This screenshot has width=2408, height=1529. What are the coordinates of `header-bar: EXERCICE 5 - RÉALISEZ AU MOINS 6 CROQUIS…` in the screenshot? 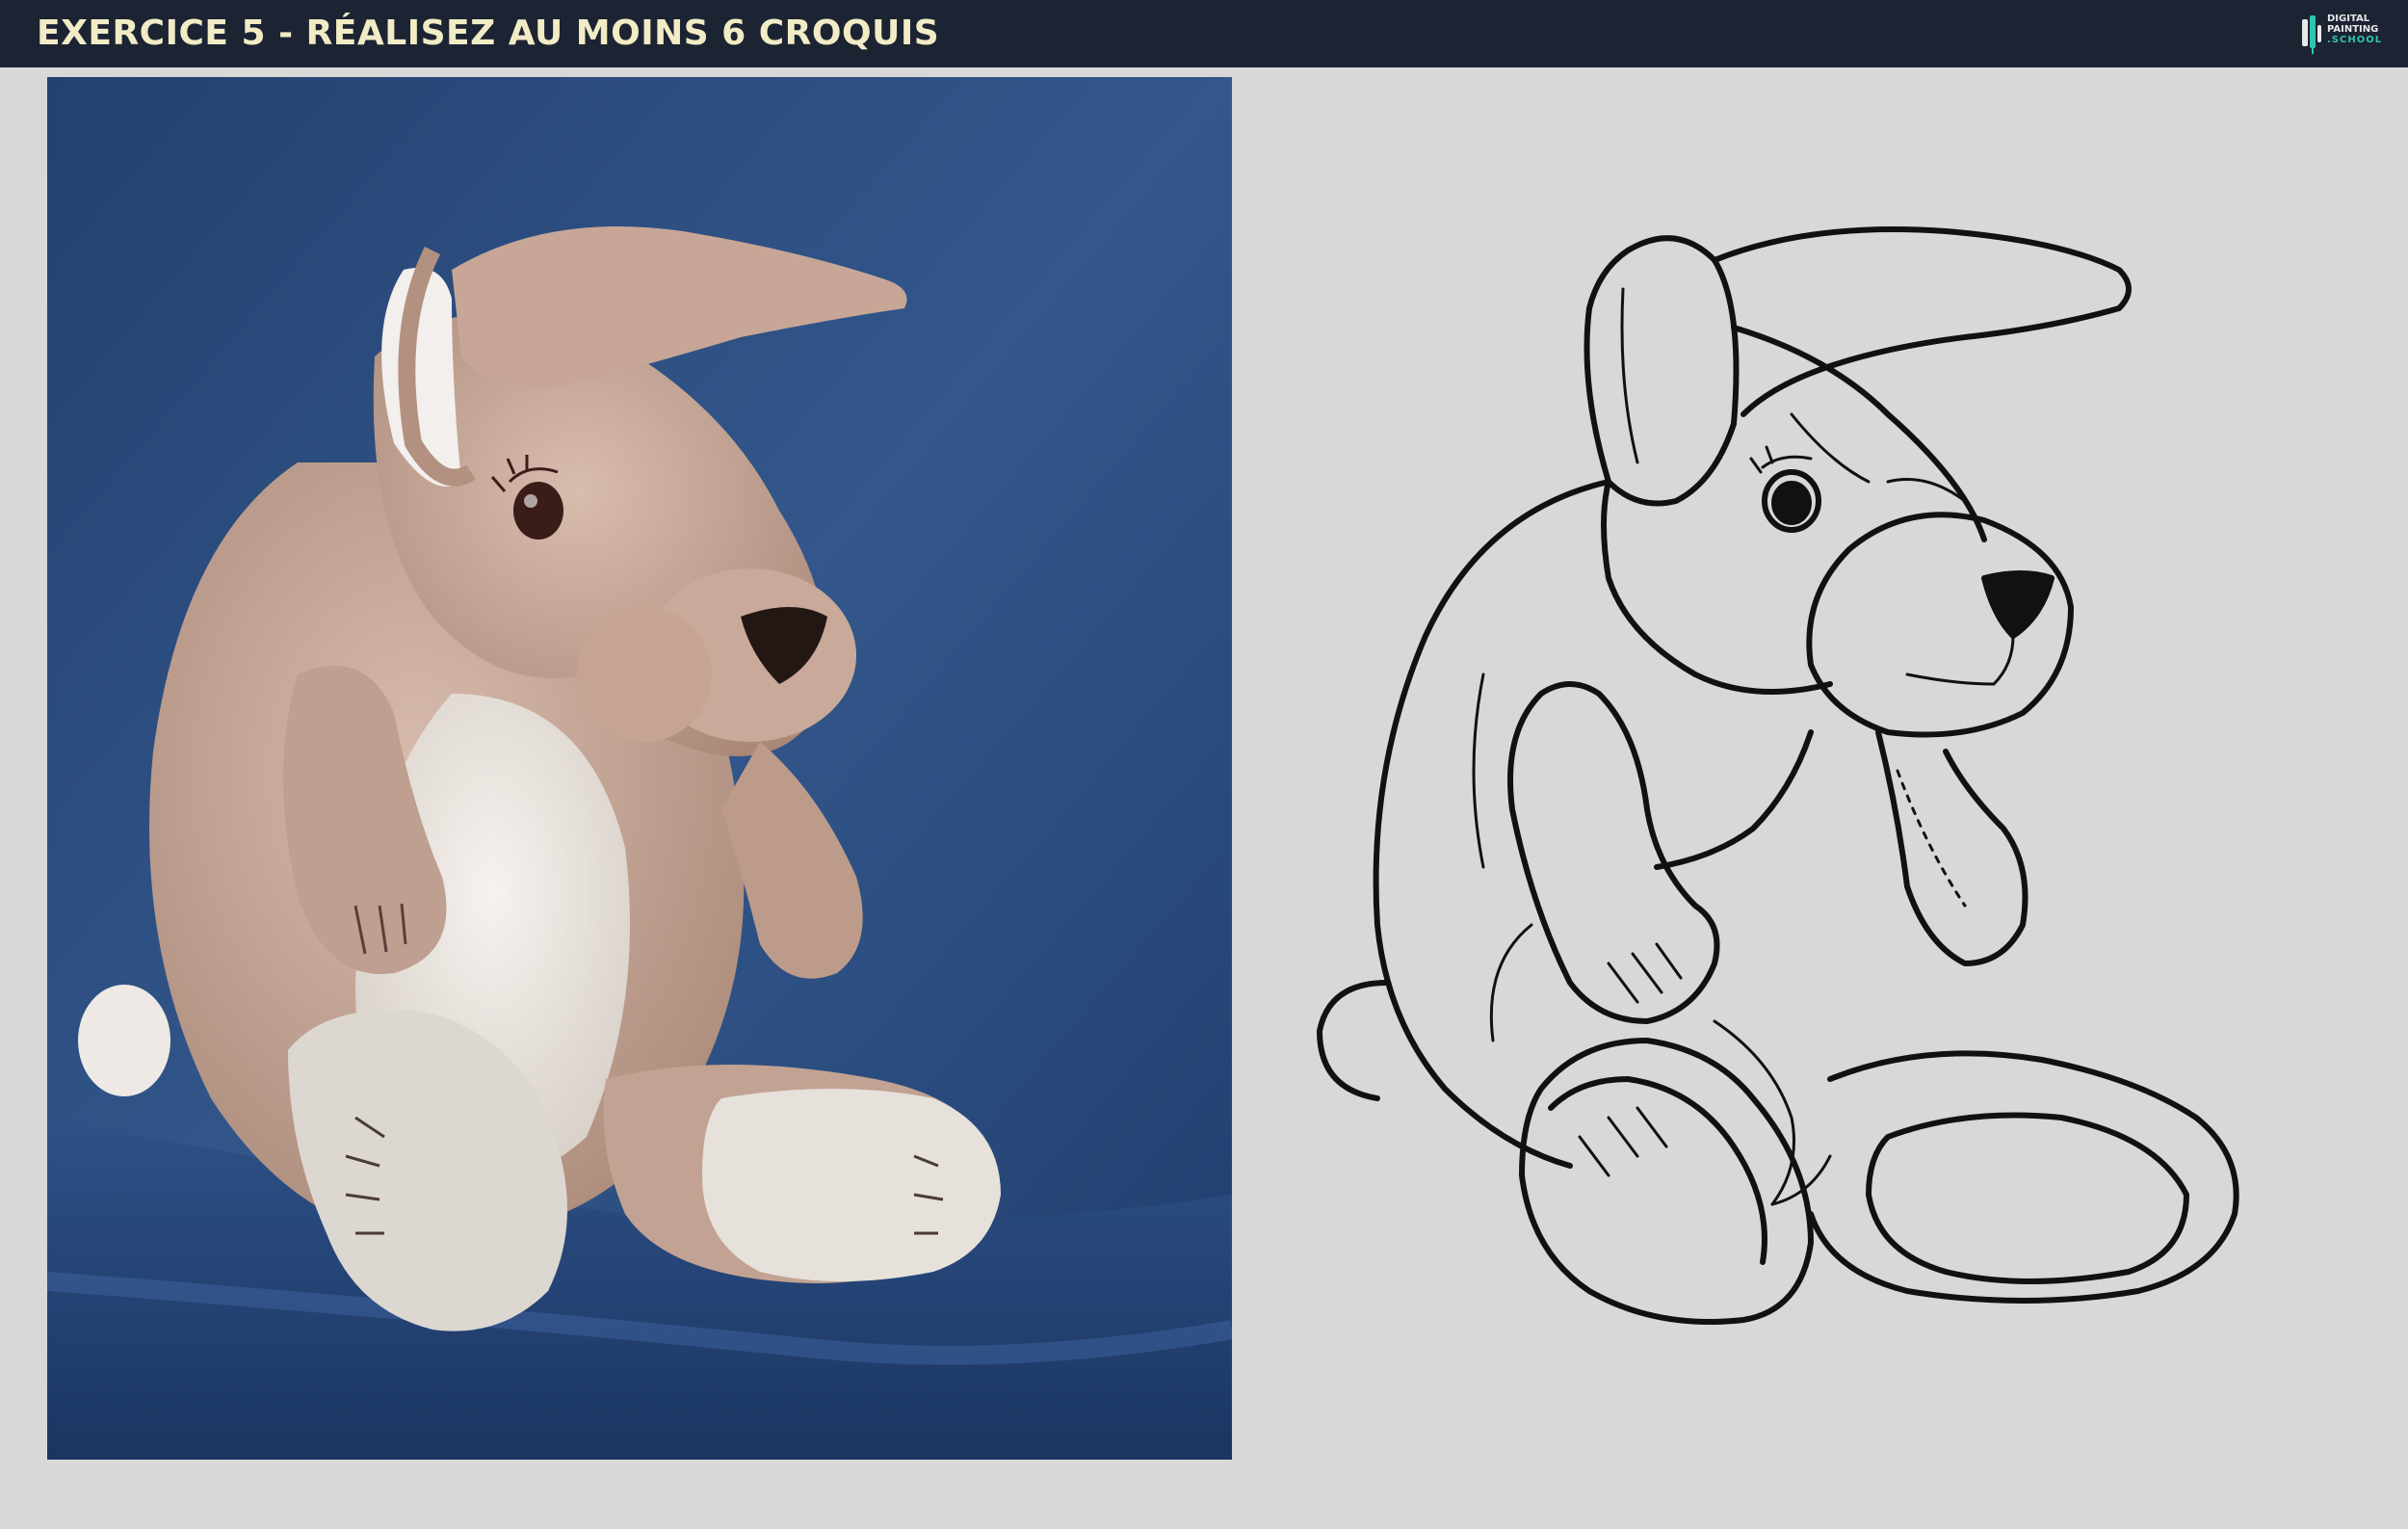 It's located at (1204, 33).